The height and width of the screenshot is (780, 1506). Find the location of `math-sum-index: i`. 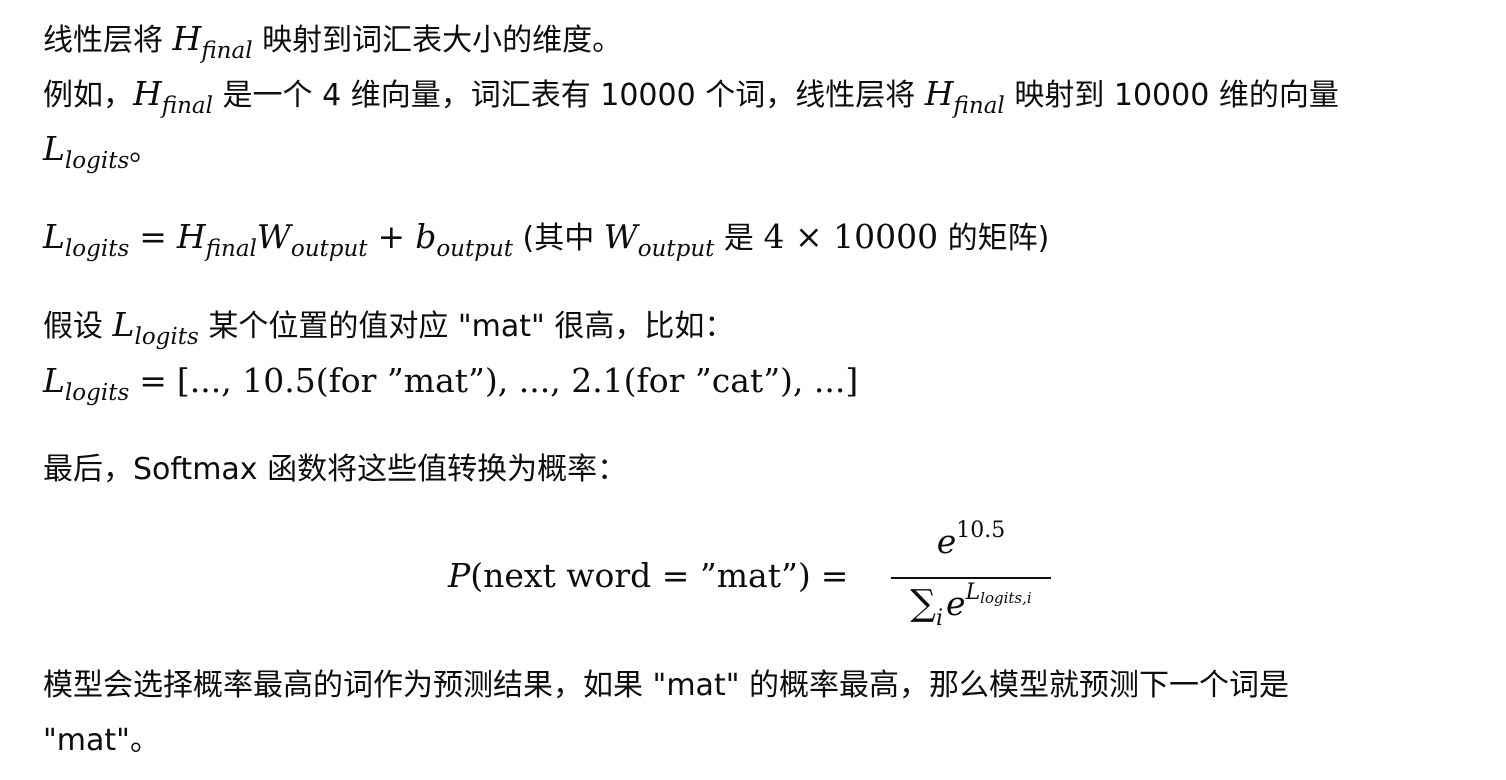

math-sum-index: i is located at coordinates (939, 618).